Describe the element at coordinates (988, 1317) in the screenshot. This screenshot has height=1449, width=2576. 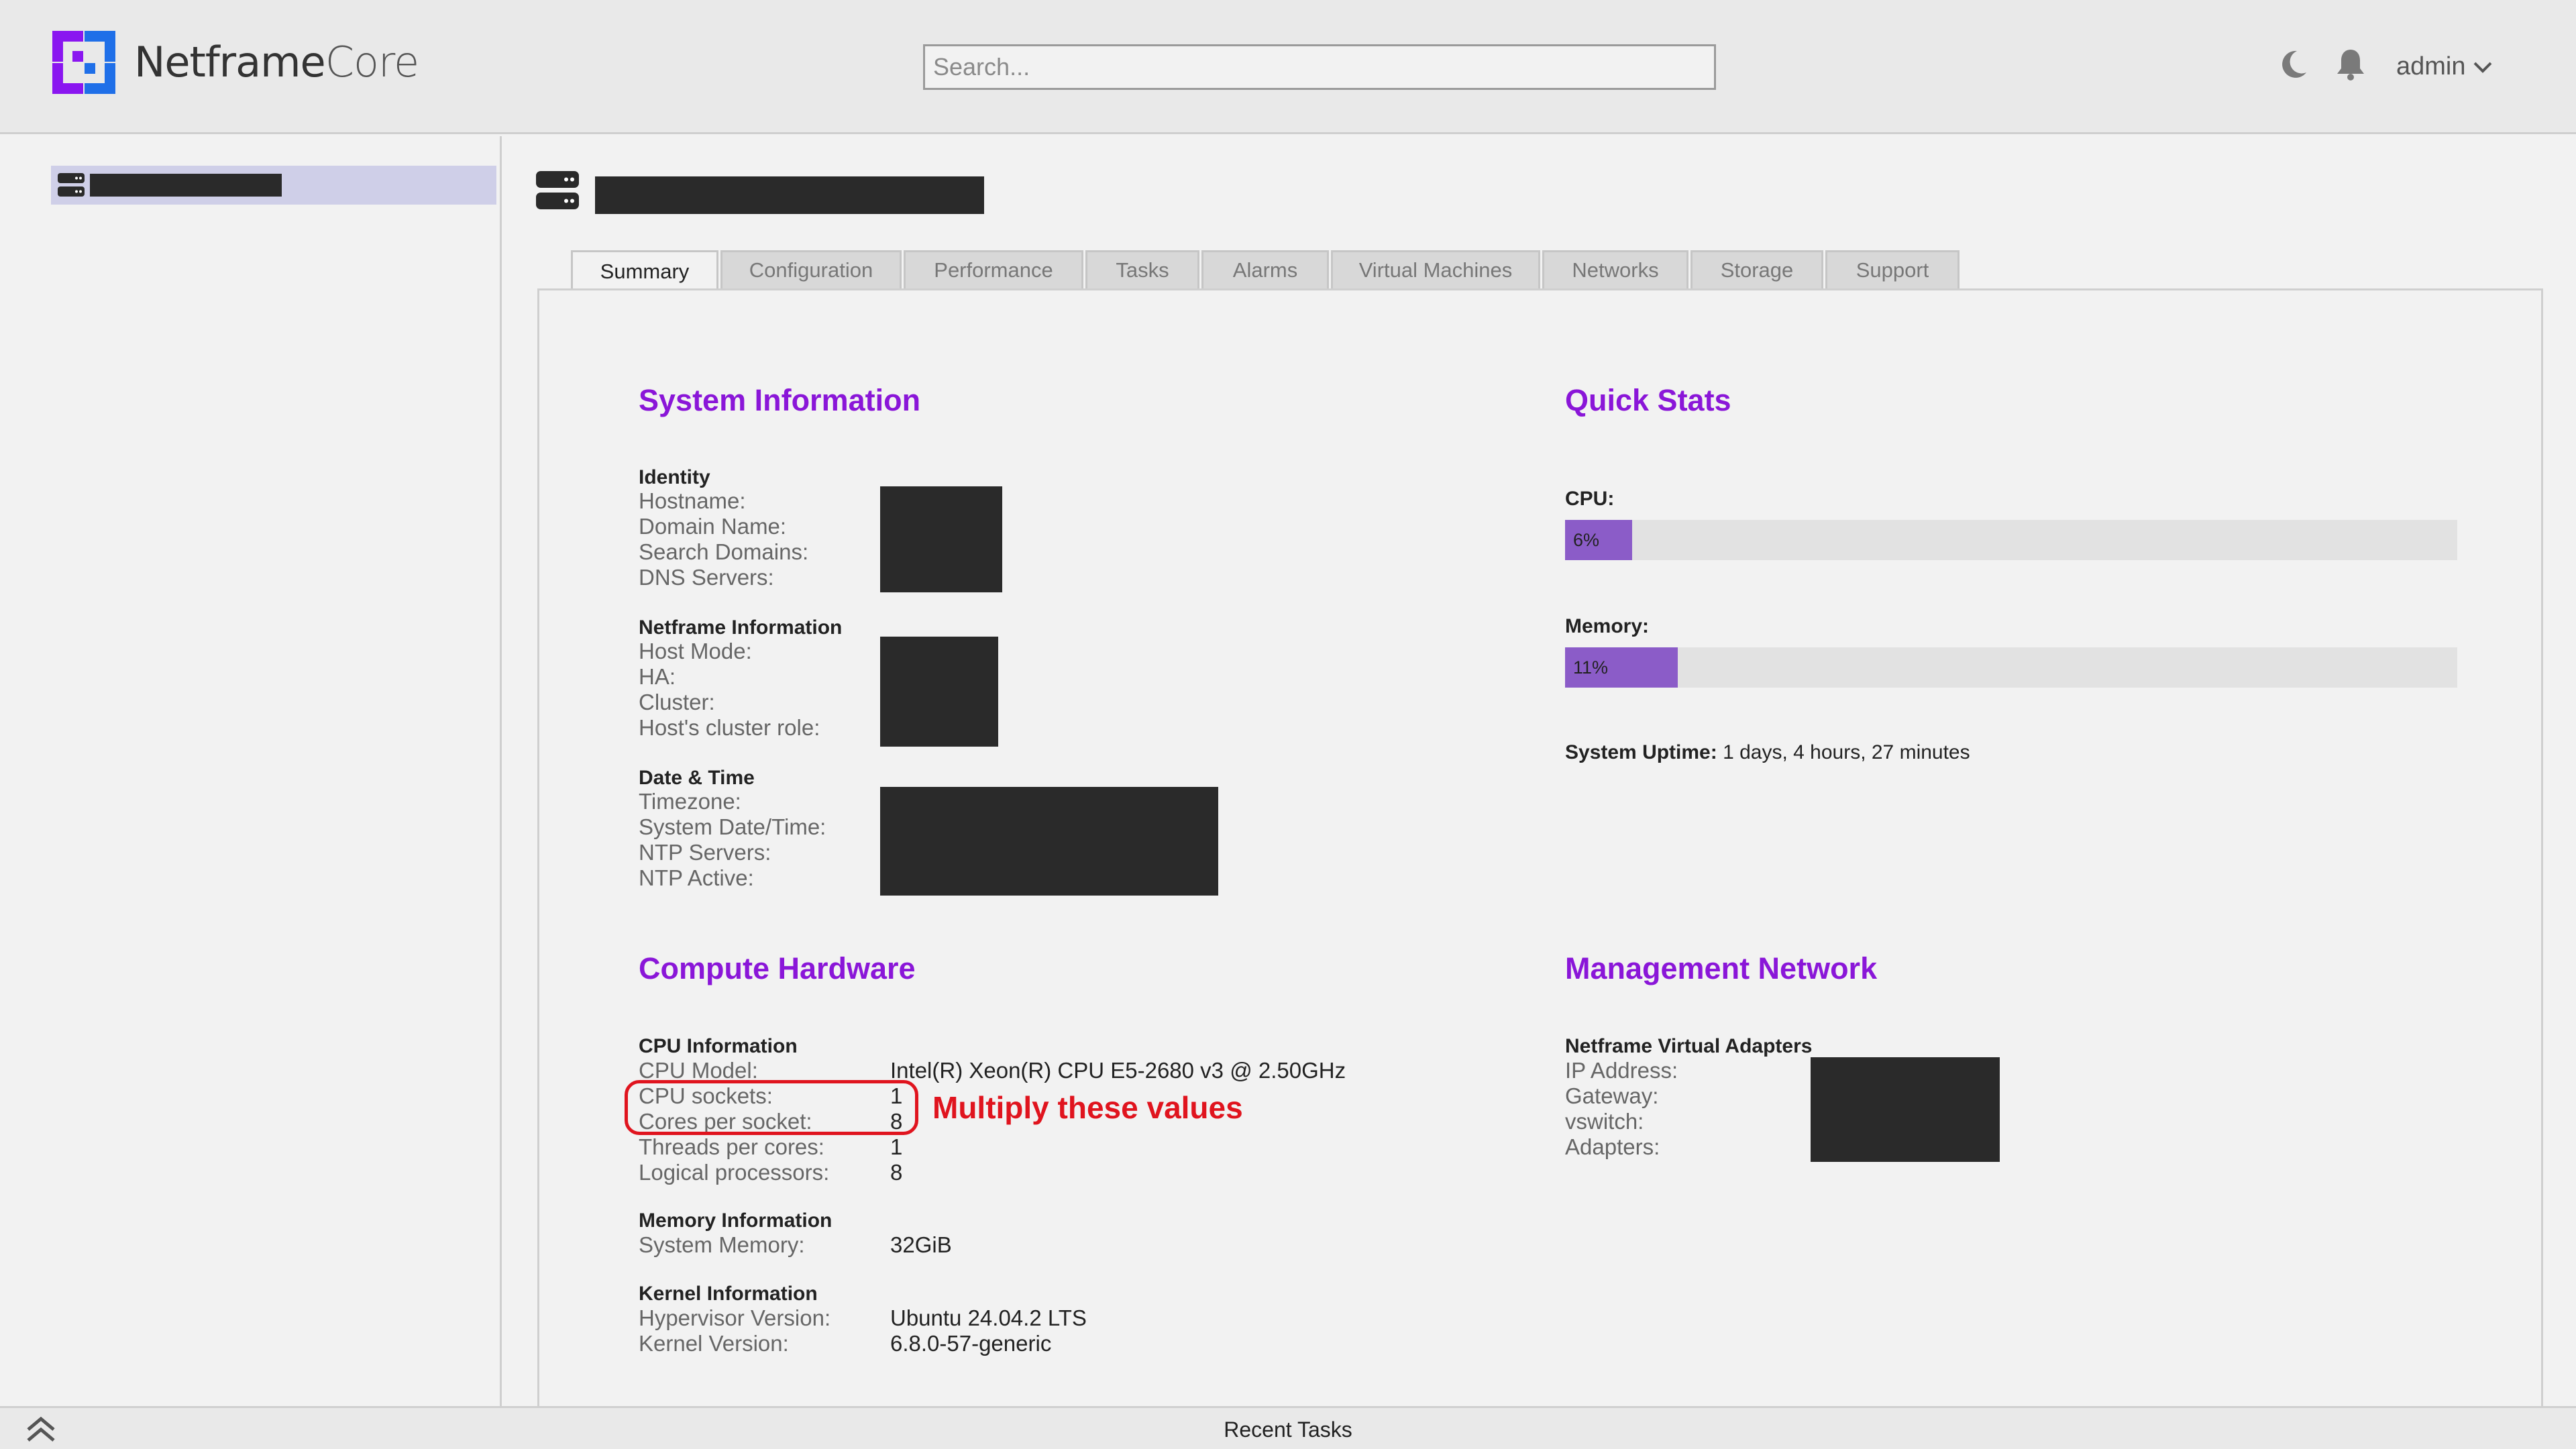
I see `hypervisor-version-value: Ubuntu 24.04.2 LTS` at that location.